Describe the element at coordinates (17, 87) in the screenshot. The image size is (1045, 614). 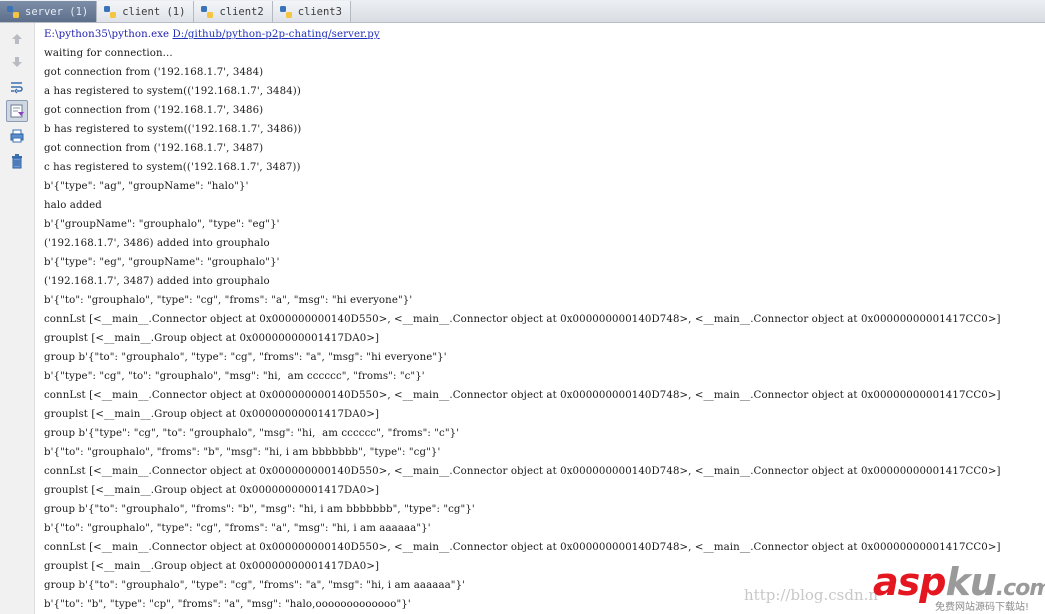
I see `soft-wrap-icon` at that location.